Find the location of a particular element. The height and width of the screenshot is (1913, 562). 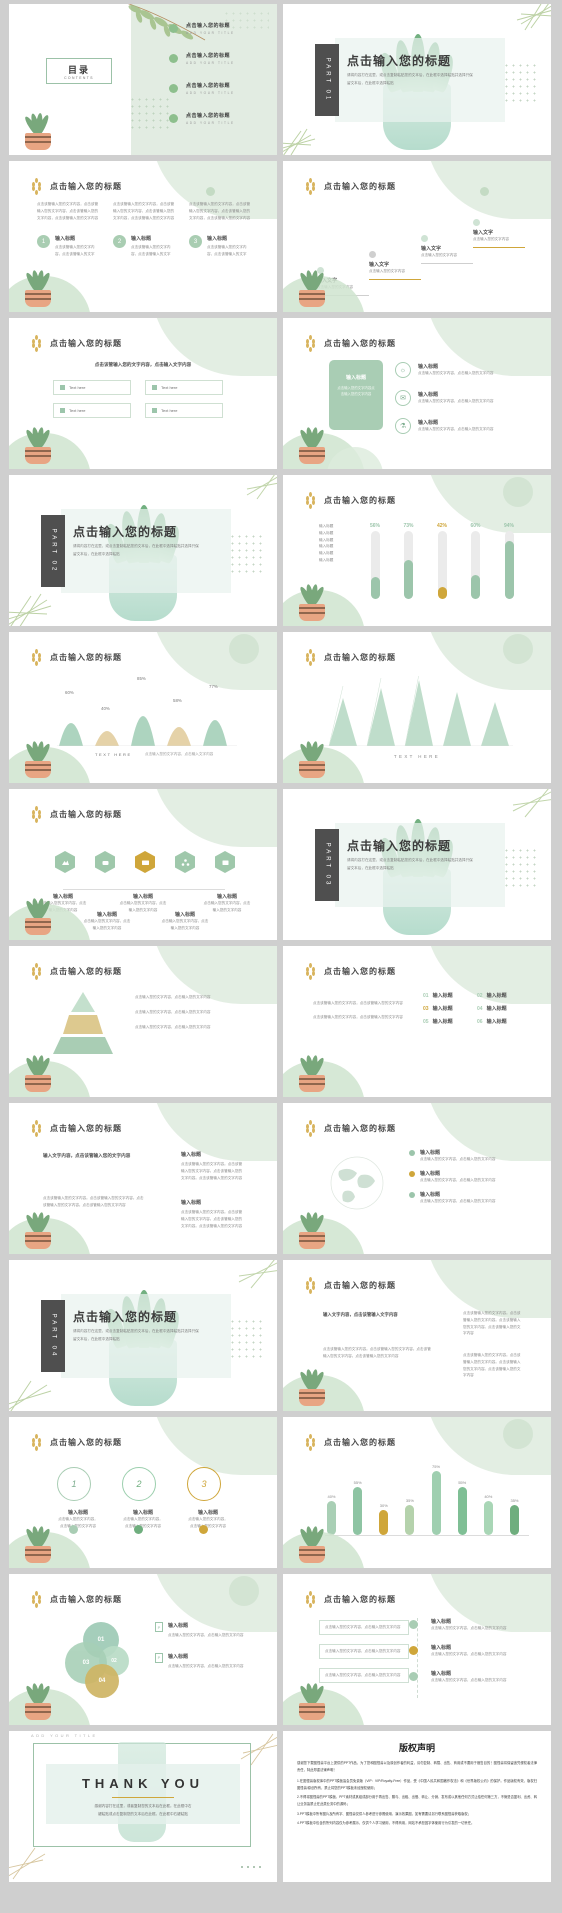

tube-bar-3: 42% is located at coordinates (442, 561).